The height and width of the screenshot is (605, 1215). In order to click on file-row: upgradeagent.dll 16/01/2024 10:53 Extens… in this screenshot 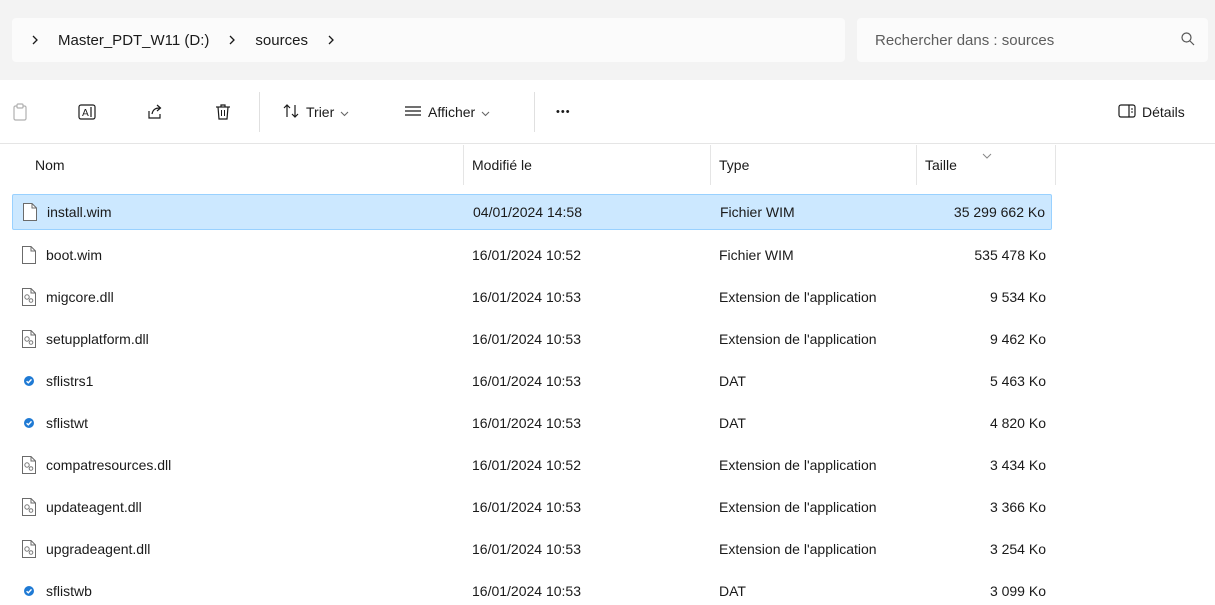, I will do `click(532, 549)`.